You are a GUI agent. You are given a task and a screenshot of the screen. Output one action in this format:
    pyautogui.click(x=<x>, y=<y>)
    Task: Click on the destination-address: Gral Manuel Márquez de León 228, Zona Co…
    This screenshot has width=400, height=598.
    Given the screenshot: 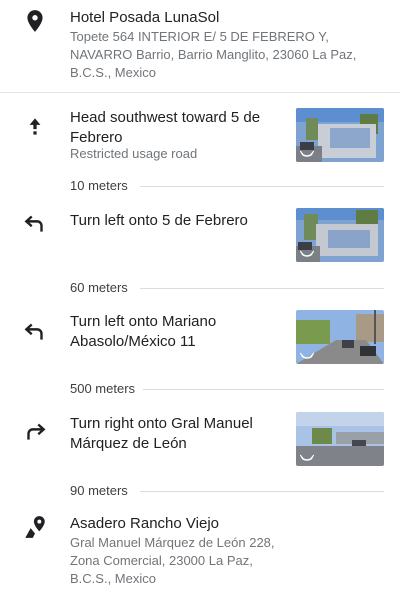 What is the action you would take?
    pyautogui.click(x=172, y=560)
    